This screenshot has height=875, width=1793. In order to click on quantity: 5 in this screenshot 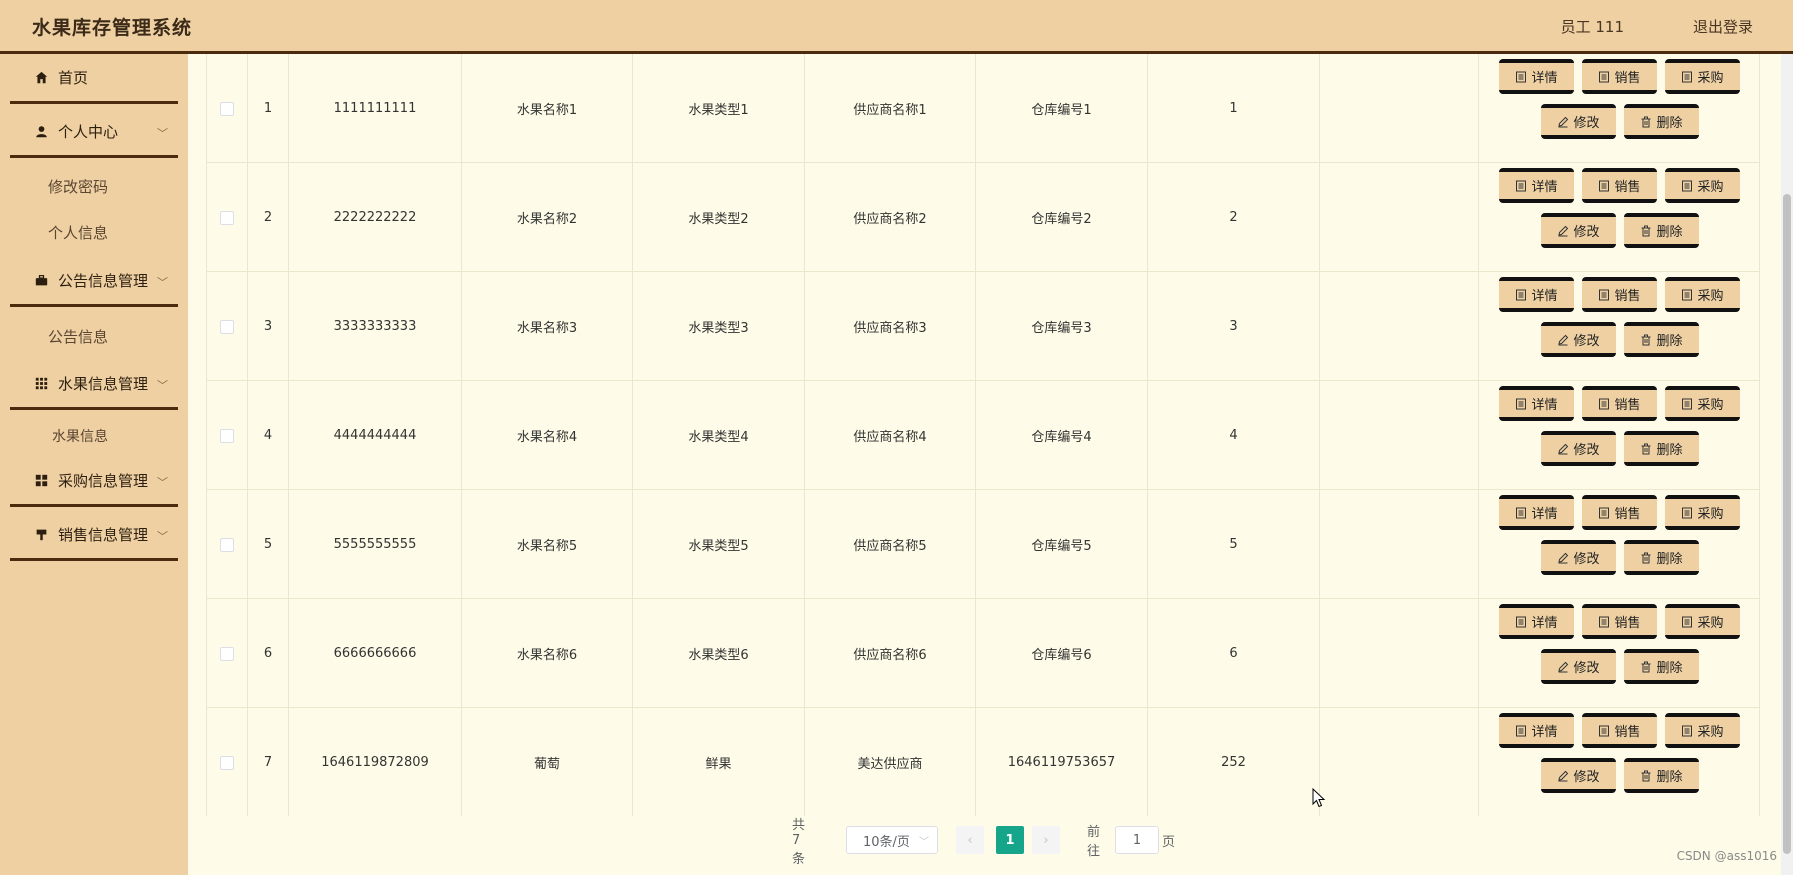, I will do `click(1234, 544)`.